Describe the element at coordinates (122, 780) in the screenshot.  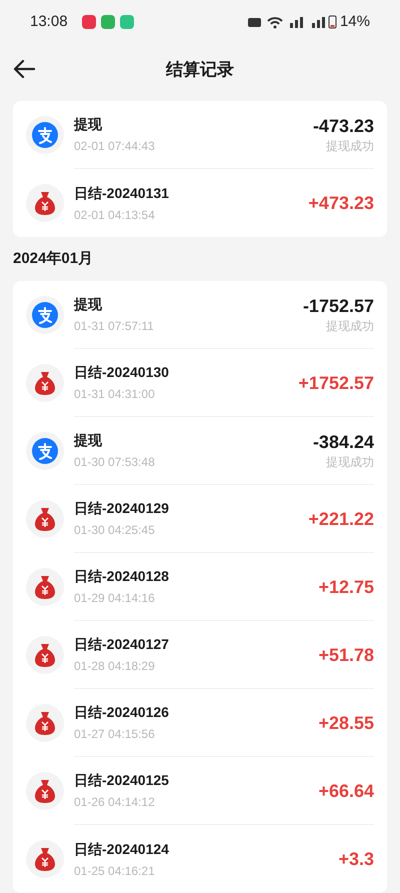
I see `record-title: 日结-20240125` at that location.